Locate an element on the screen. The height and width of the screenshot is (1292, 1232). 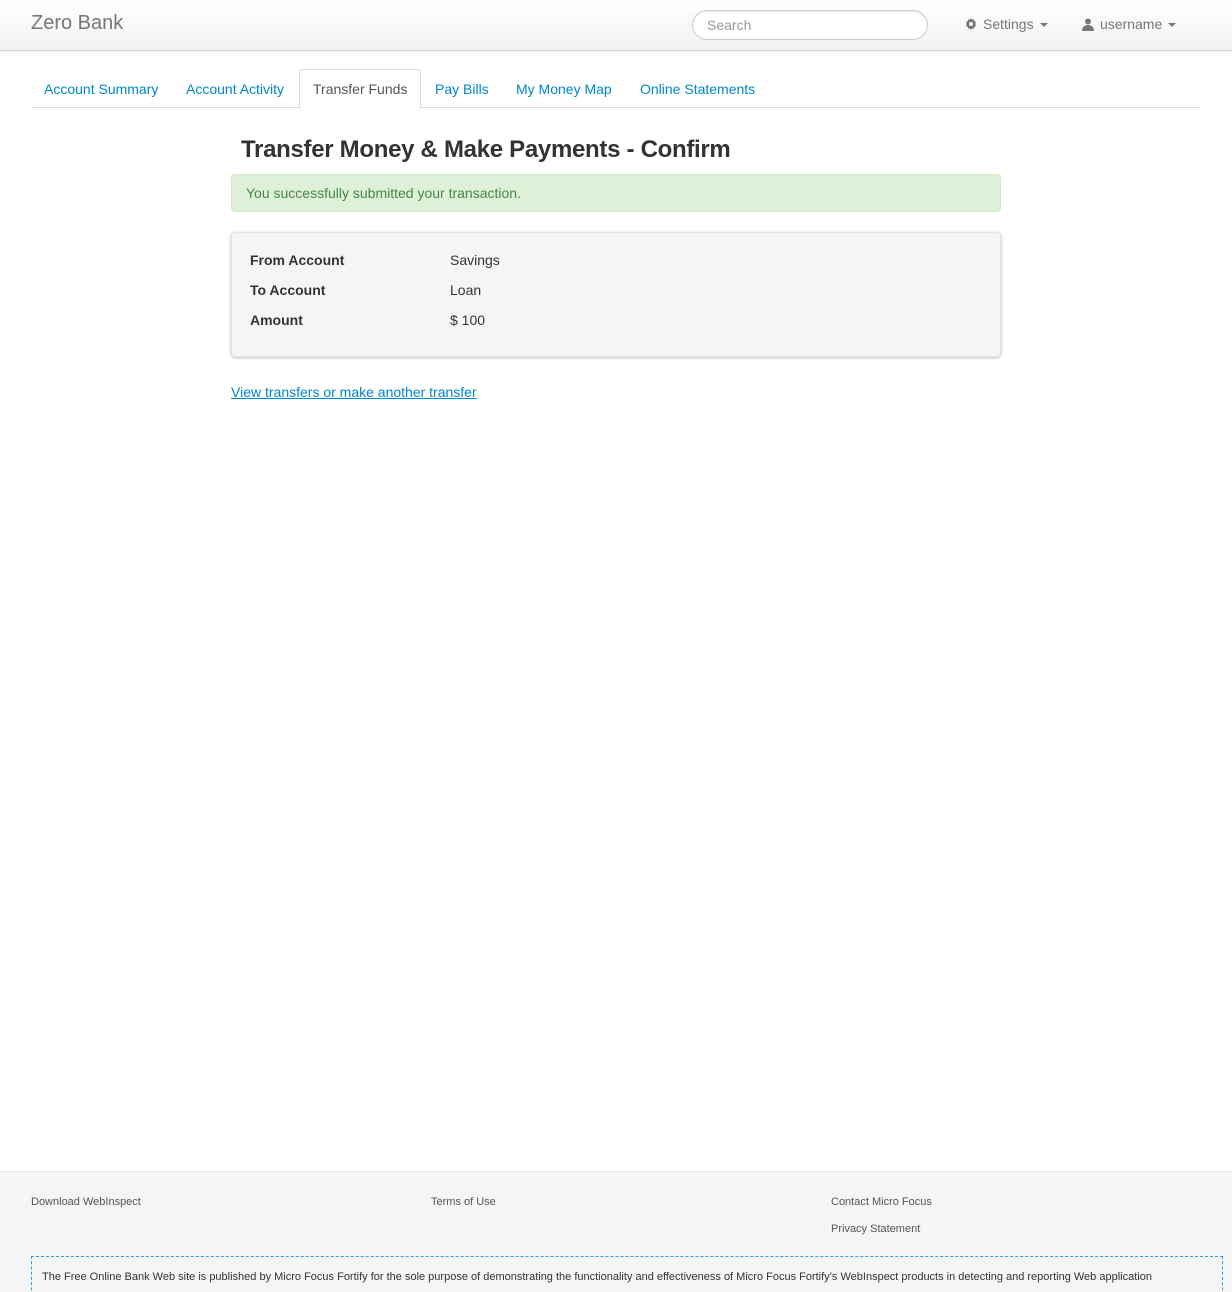
settings-dropdown: Settings is located at coordinates (1006, 24).